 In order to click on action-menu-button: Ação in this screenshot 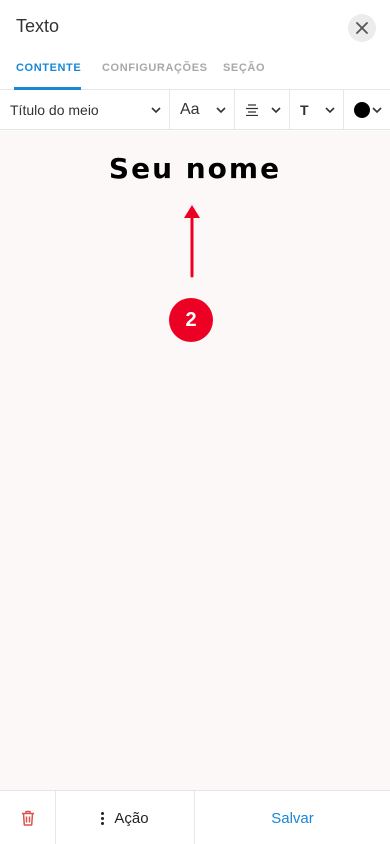, I will do `click(125, 817)`.